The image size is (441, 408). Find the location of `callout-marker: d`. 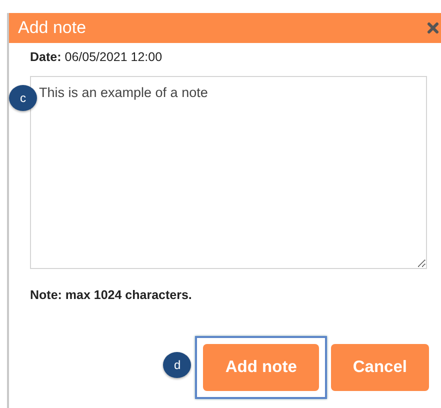

callout-marker: d is located at coordinates (177, 365).